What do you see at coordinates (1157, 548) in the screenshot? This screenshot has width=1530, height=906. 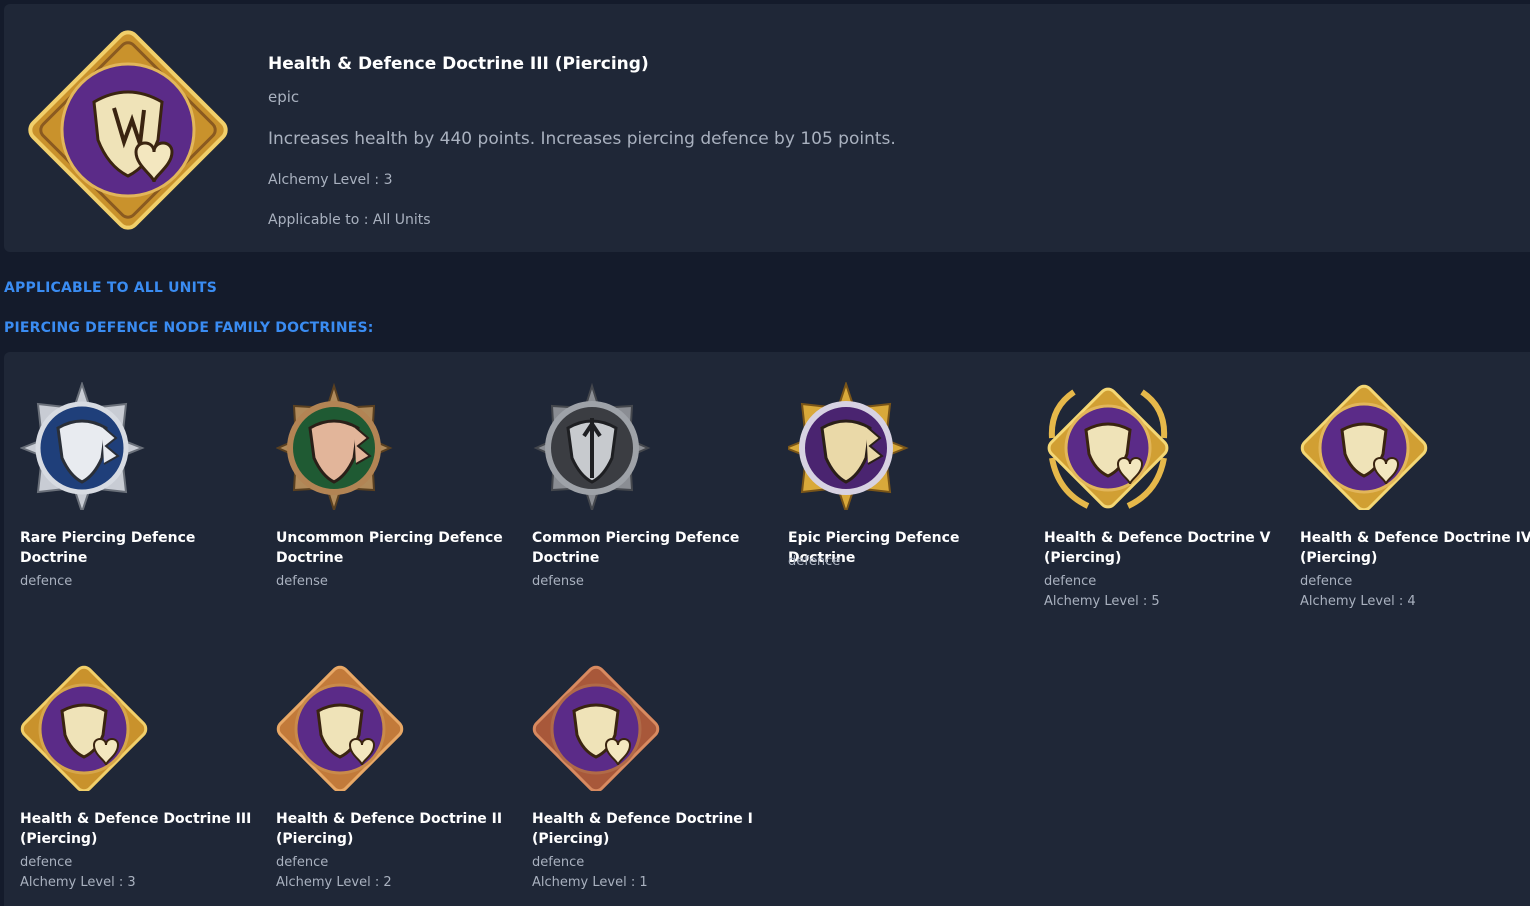 I see `doctrine-name: Health & Defence Doctrine V (Piercing)` at bounding box center [1157, 548].